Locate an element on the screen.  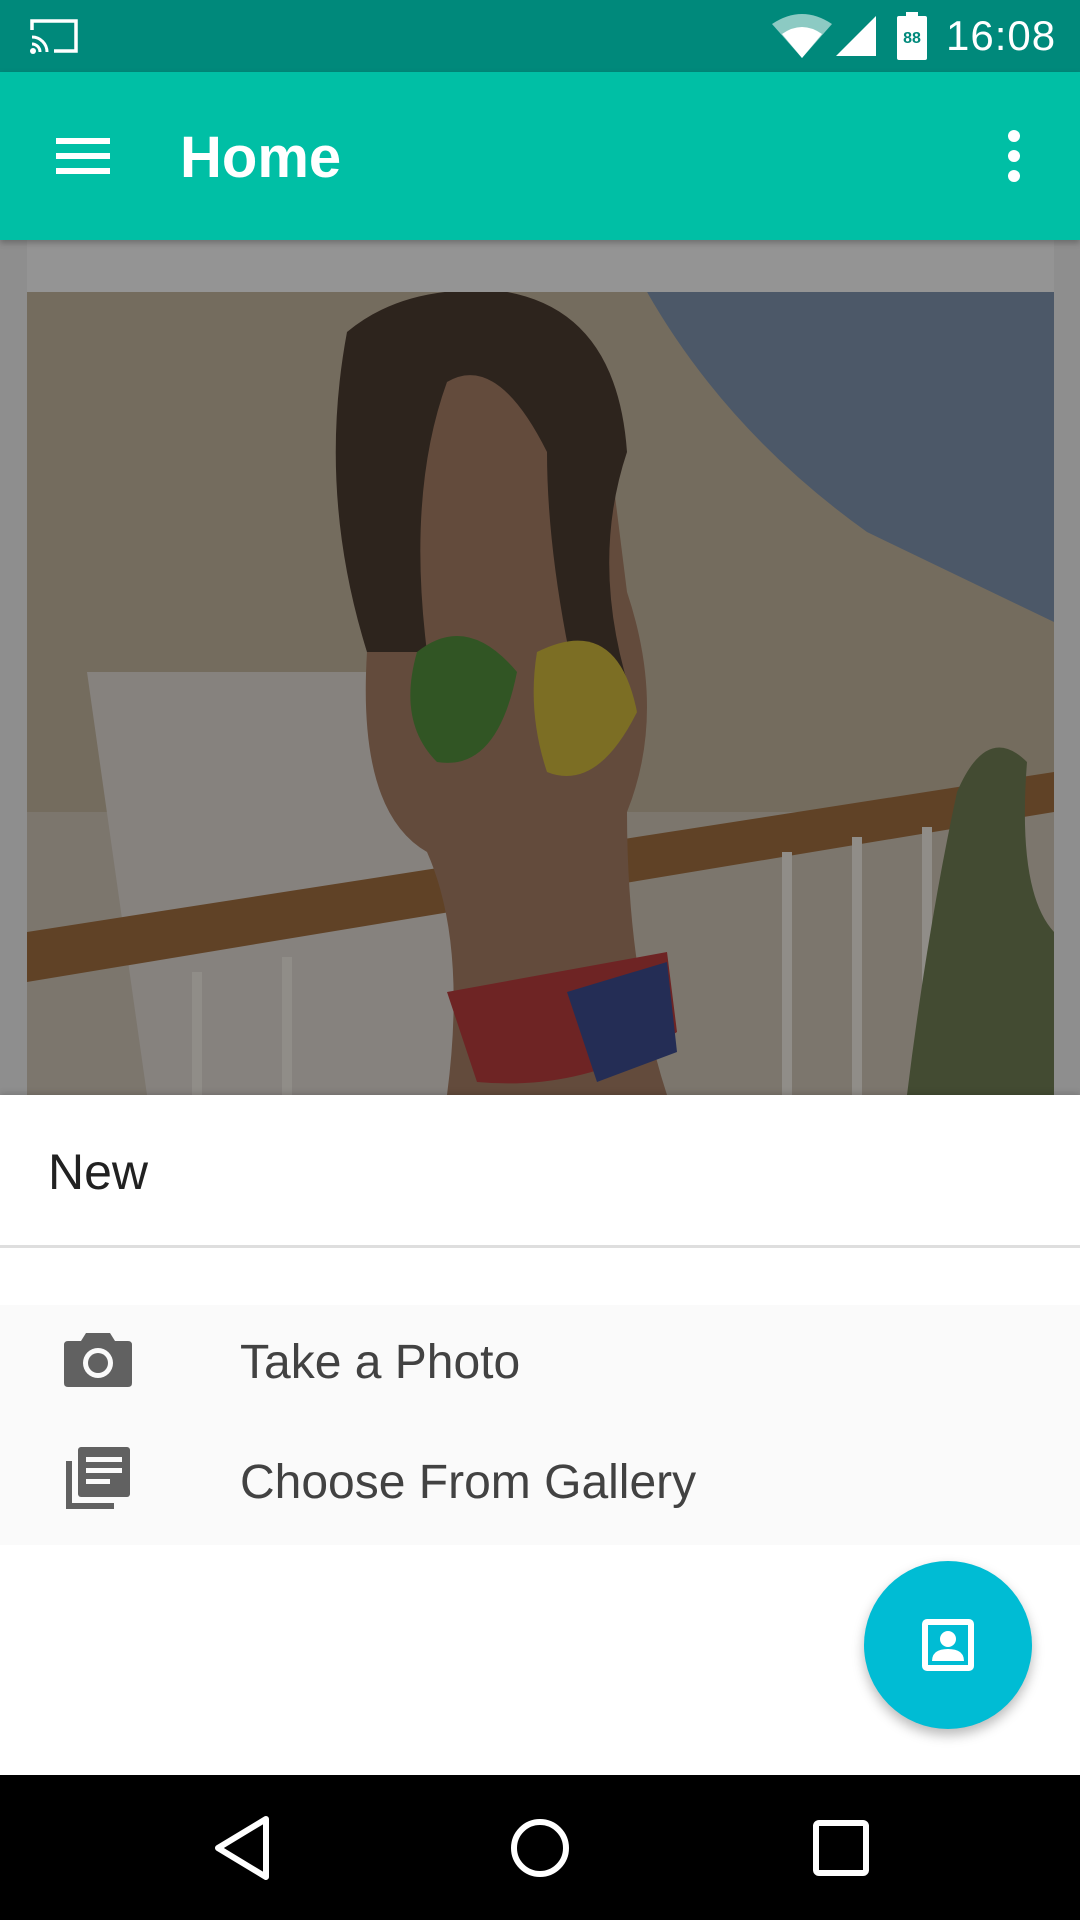
portrait-icon is located at coordinates (948, 1645).